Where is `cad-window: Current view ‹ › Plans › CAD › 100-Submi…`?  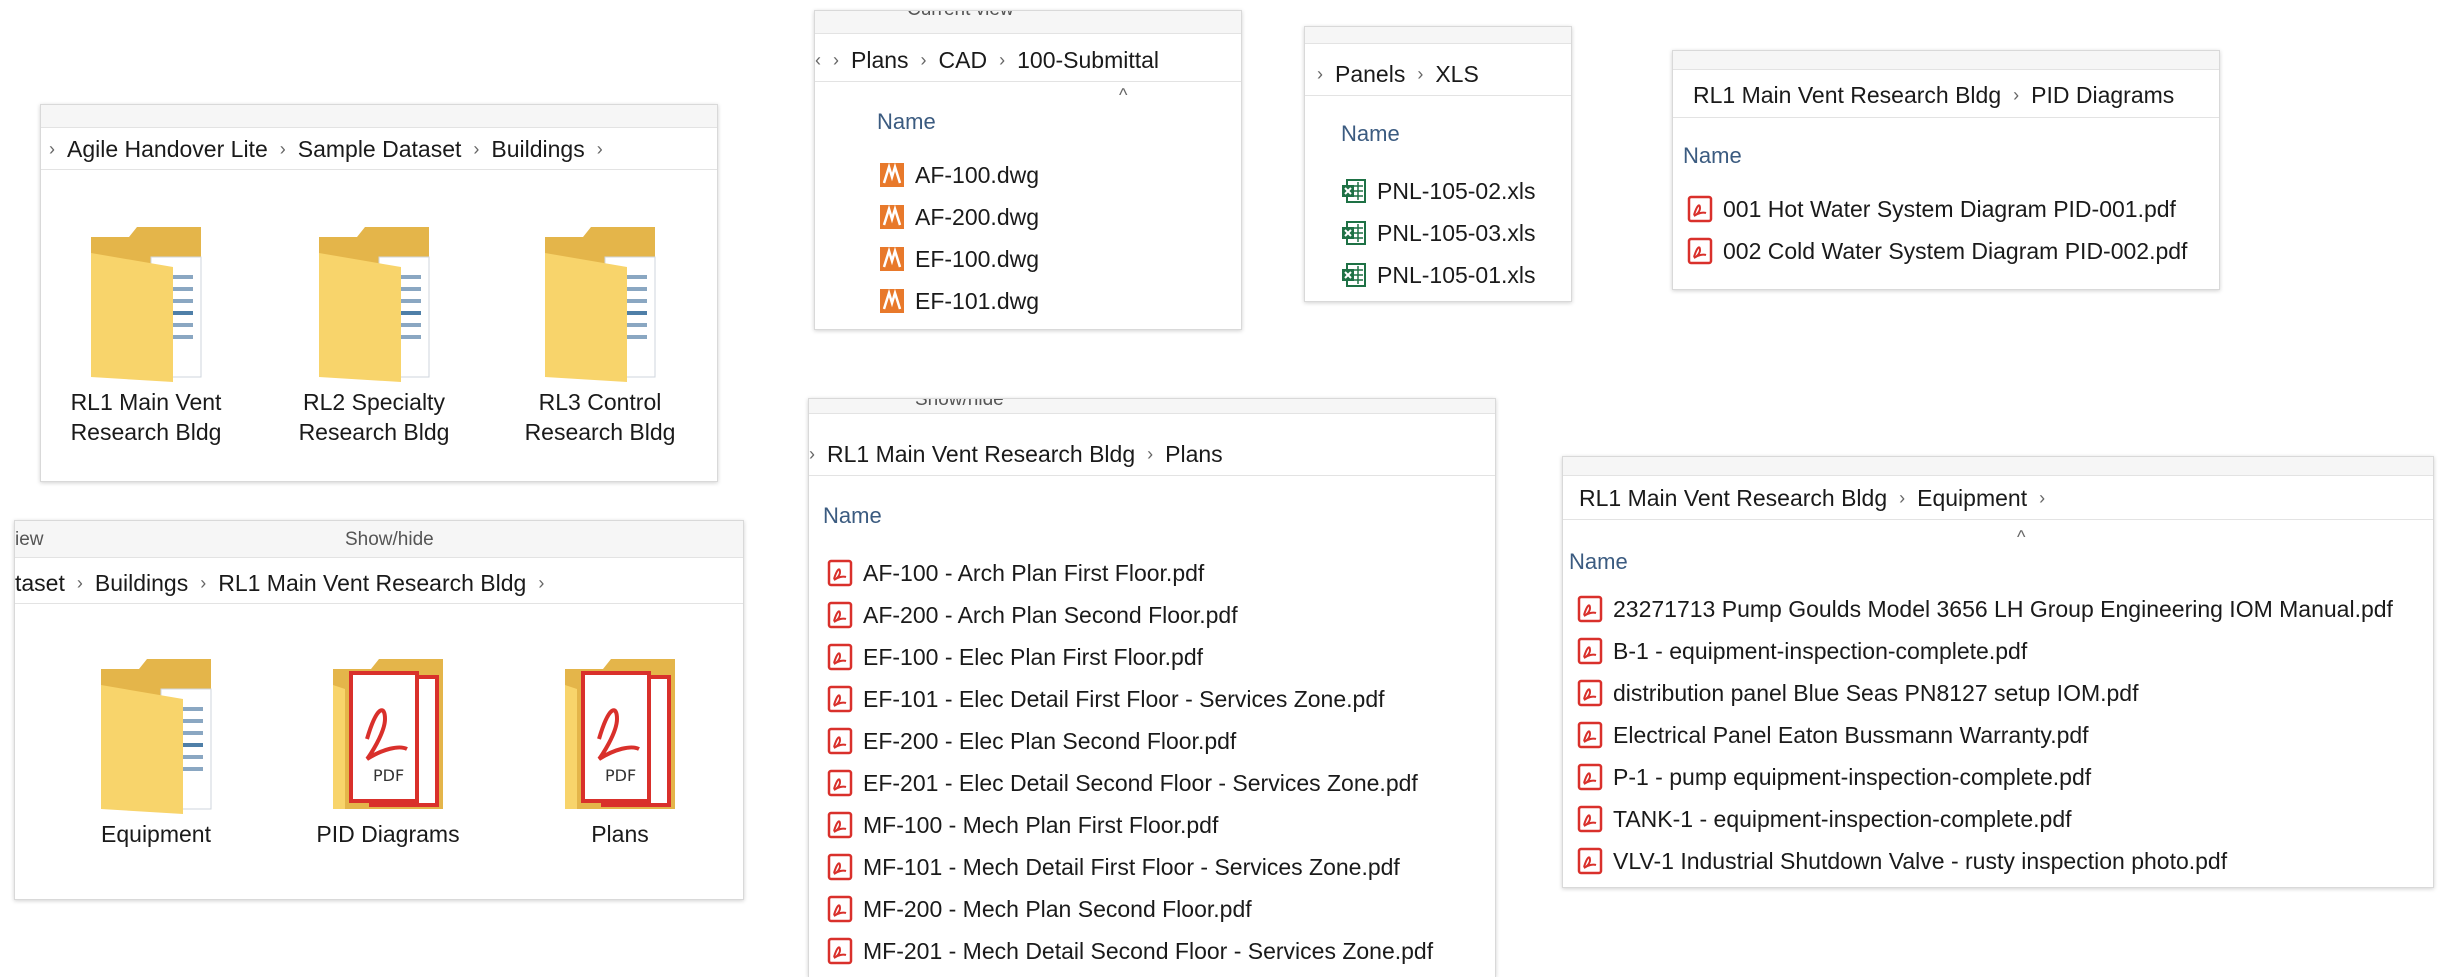
cad-window: Current view ‹ › Plans › CAD › 100-Submi… is located at coordinates (1028, 170).